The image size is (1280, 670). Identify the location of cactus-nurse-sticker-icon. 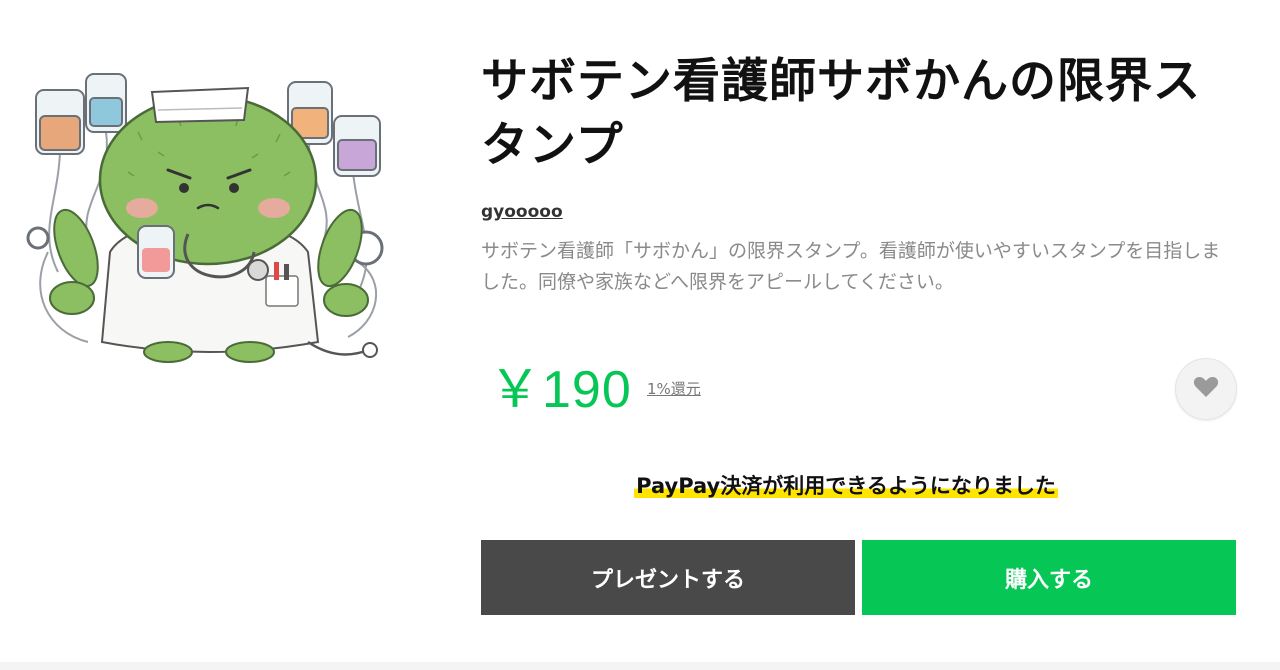
(205, 220).